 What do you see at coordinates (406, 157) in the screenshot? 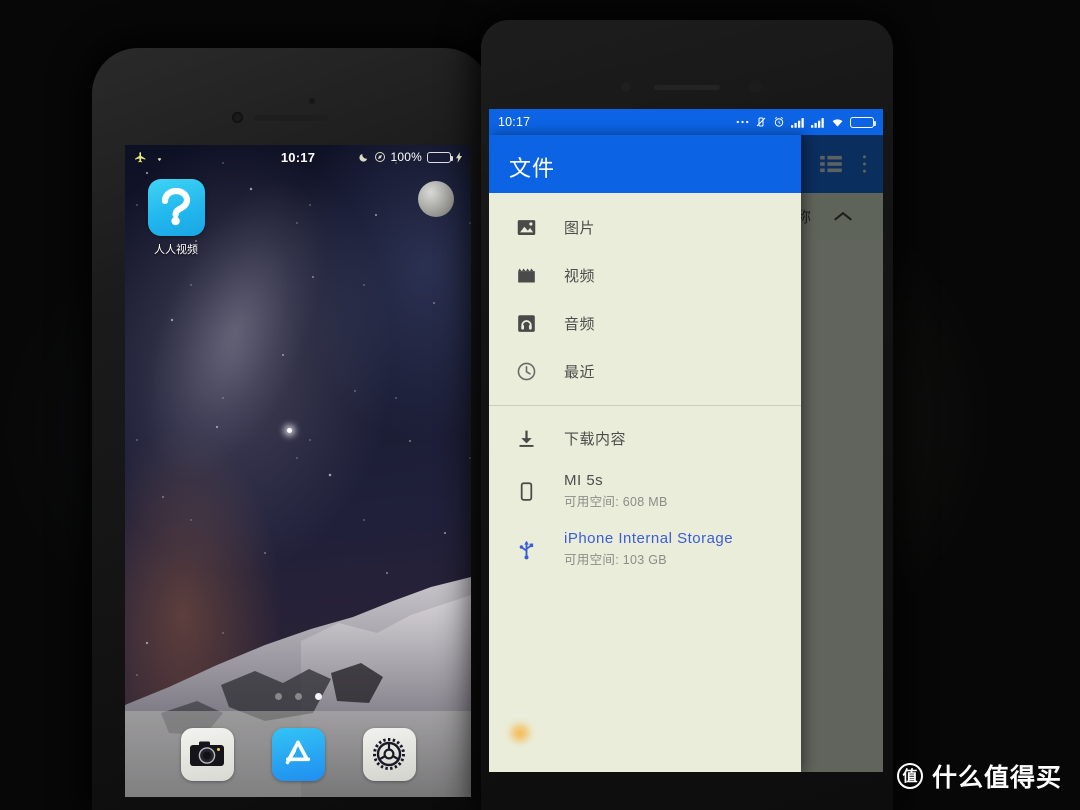
I see `battery-percentage: 100%` at bounding box center [406, 157].